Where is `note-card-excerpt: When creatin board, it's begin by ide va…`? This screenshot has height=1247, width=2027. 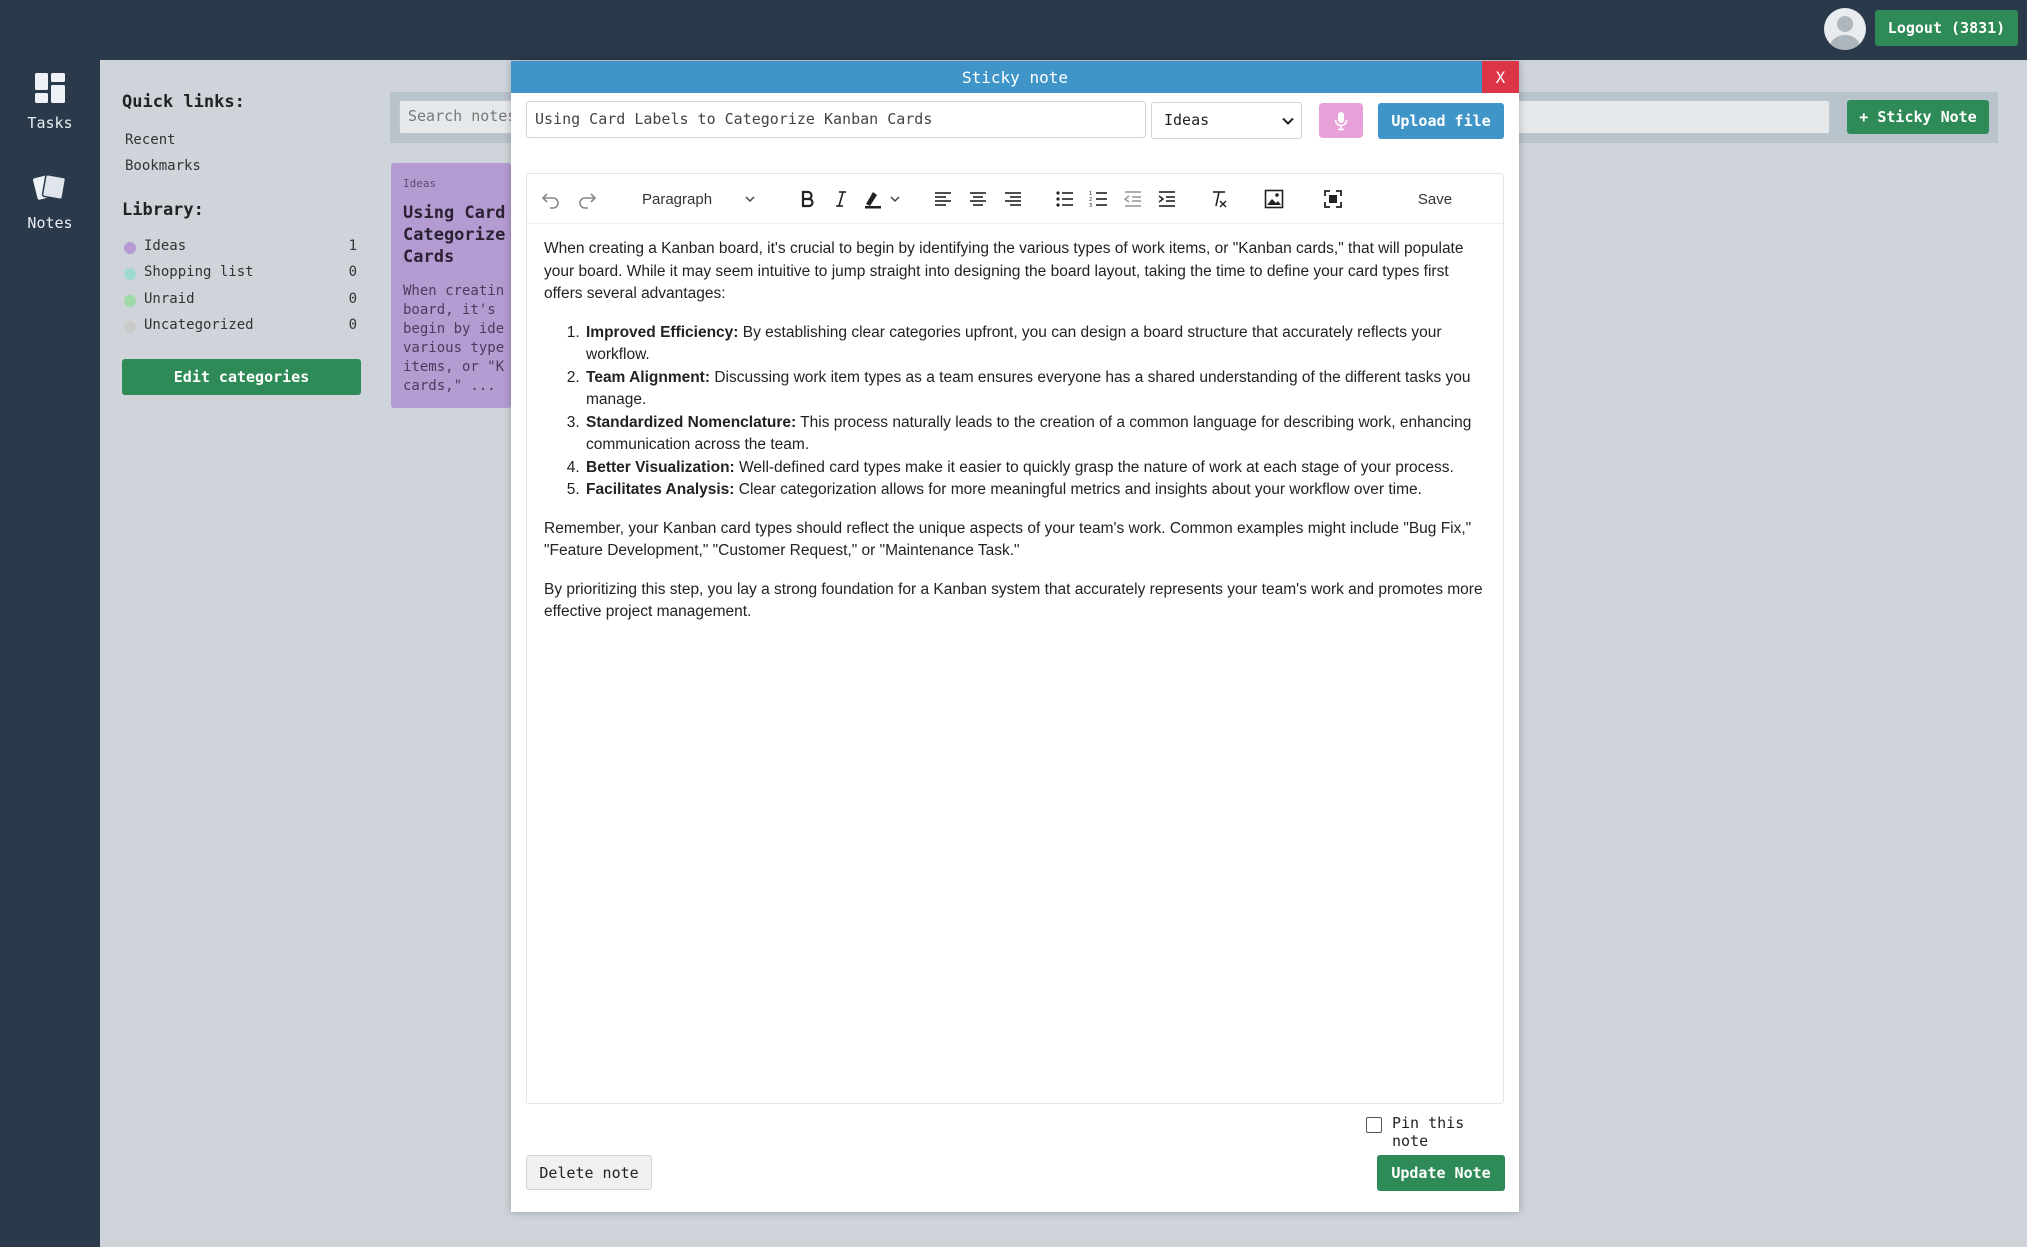
note-card-excerpt: When creatin board, it's begin by ide va… is located at coordinates (454, 338).